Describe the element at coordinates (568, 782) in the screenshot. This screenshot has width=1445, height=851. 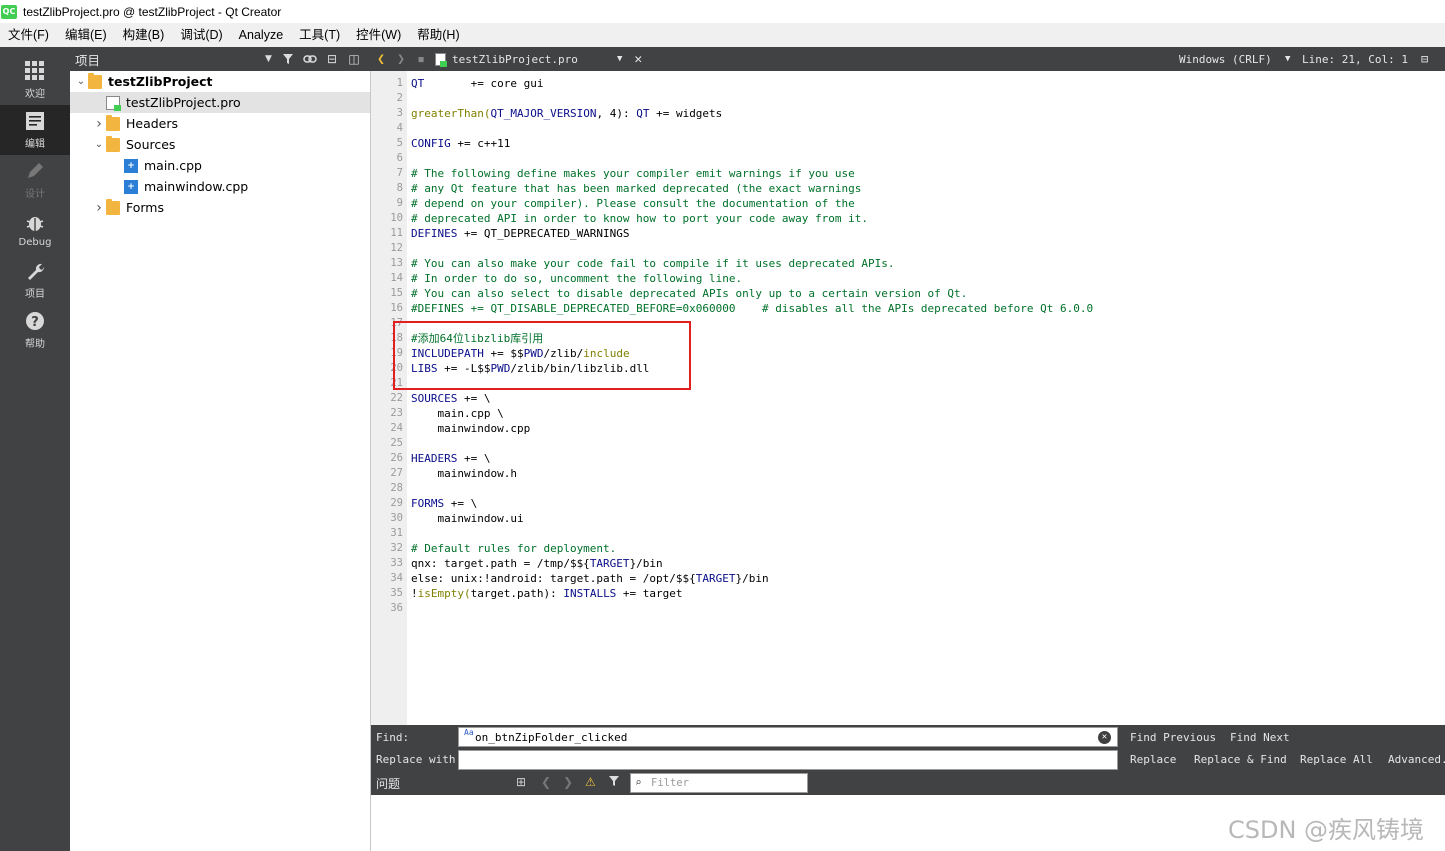
I see `next-item-icon: ❯` at that location.